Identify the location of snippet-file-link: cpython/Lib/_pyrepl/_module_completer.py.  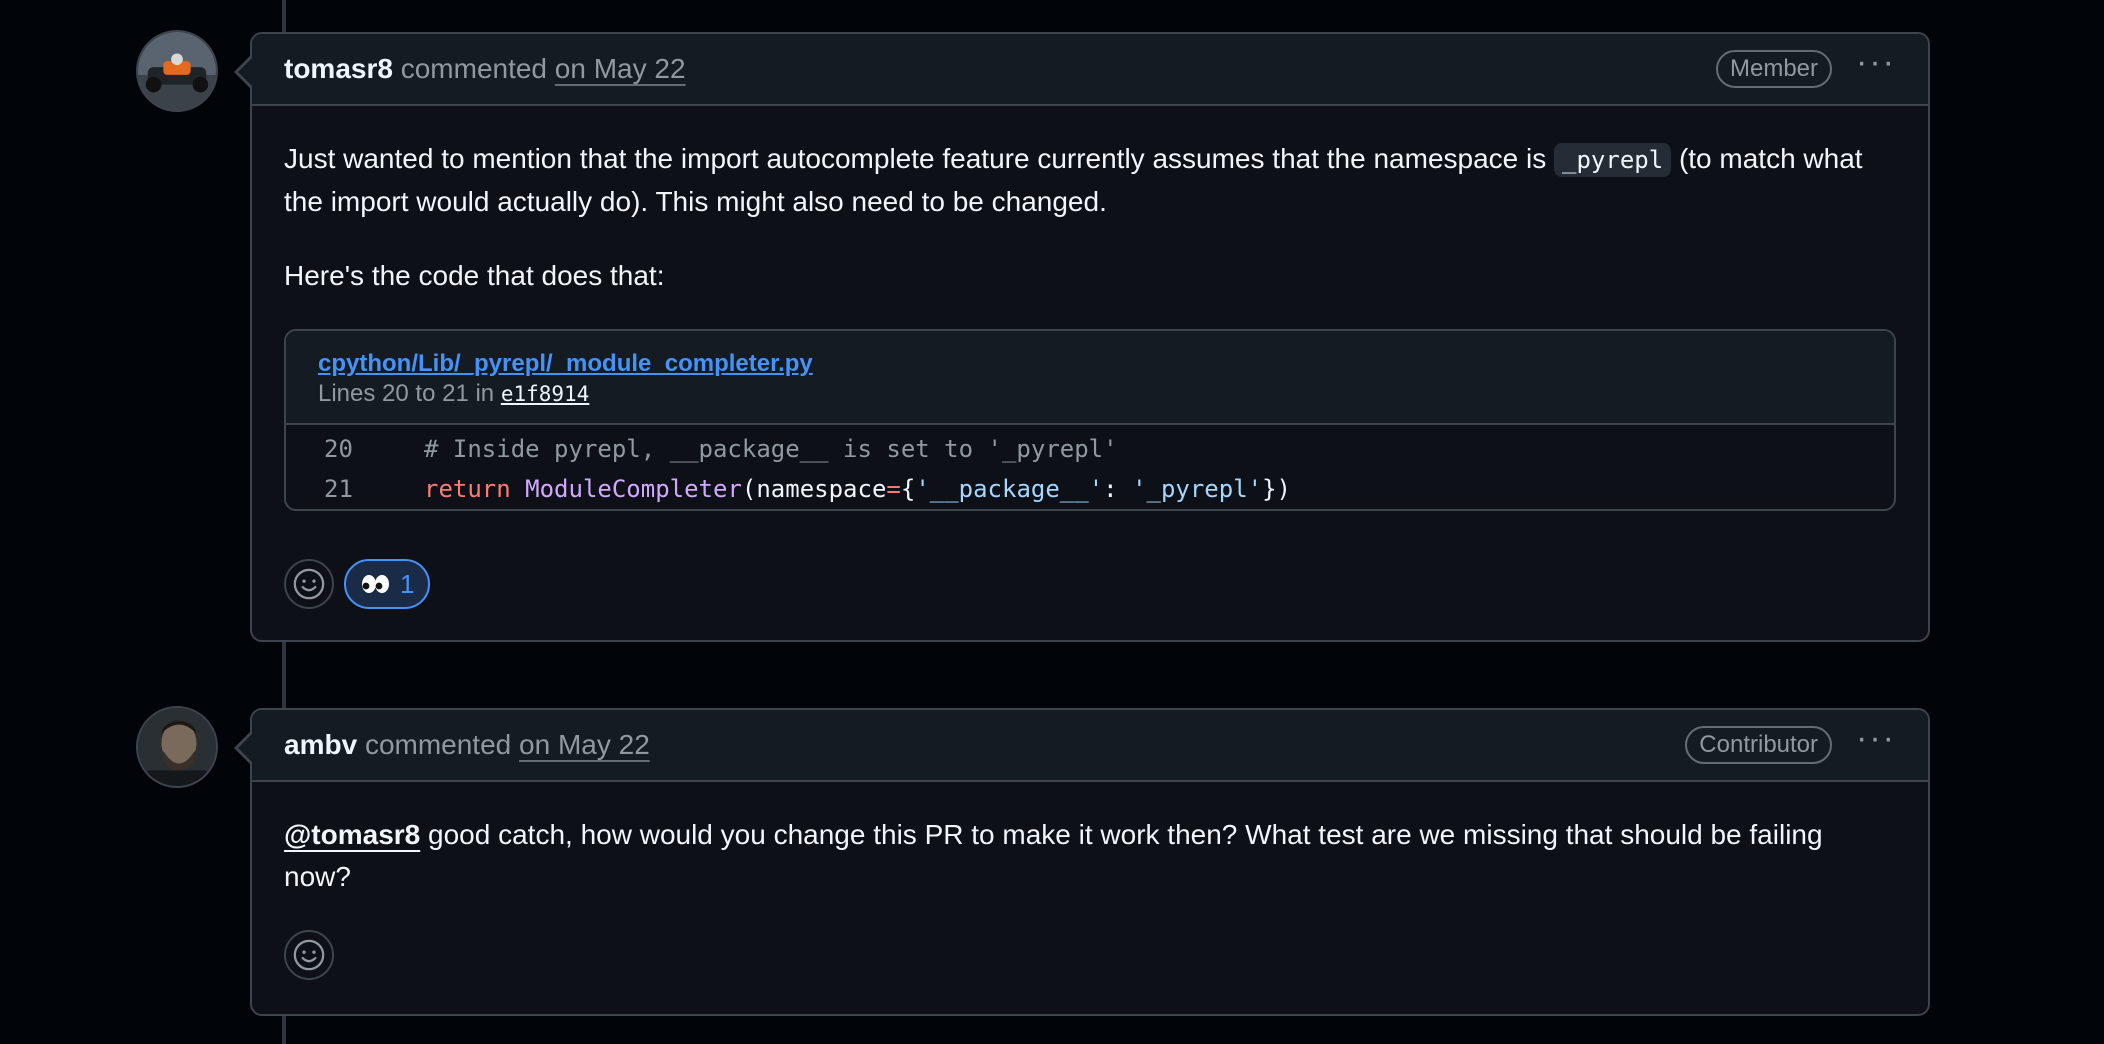
(565, 363).